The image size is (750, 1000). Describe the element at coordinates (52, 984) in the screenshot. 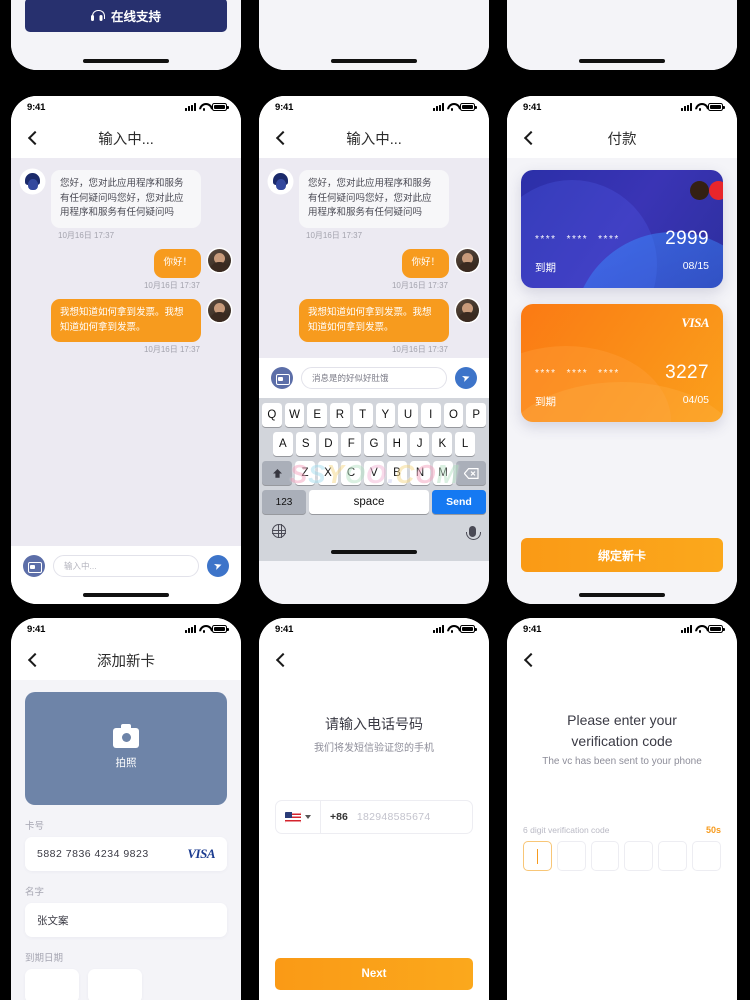

I see `expiry-month-input` at that location.